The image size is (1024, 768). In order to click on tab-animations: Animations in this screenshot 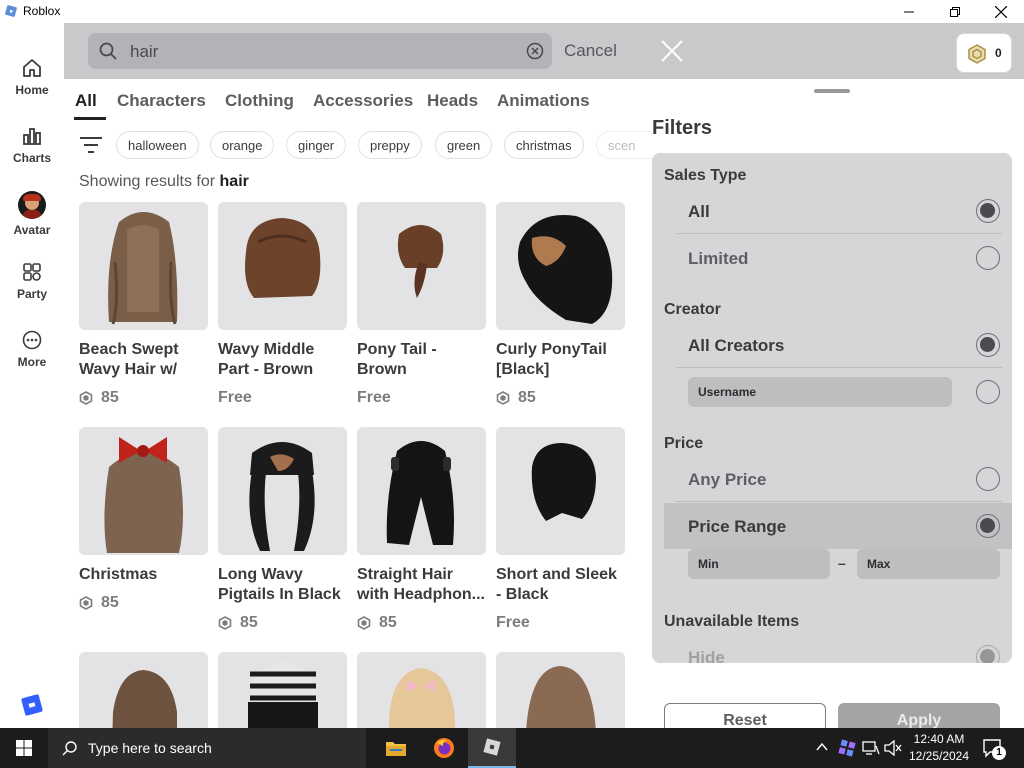, I will do `click(543, 101)`.